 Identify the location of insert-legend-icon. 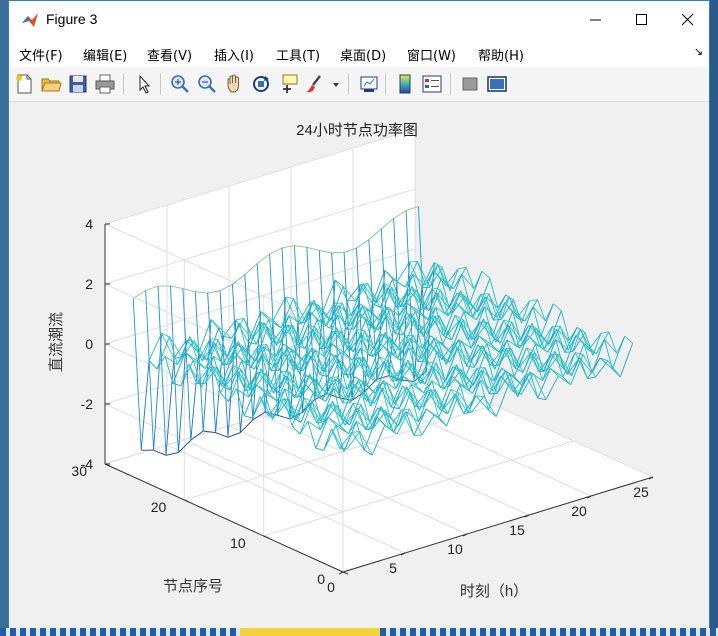
(432, 84).